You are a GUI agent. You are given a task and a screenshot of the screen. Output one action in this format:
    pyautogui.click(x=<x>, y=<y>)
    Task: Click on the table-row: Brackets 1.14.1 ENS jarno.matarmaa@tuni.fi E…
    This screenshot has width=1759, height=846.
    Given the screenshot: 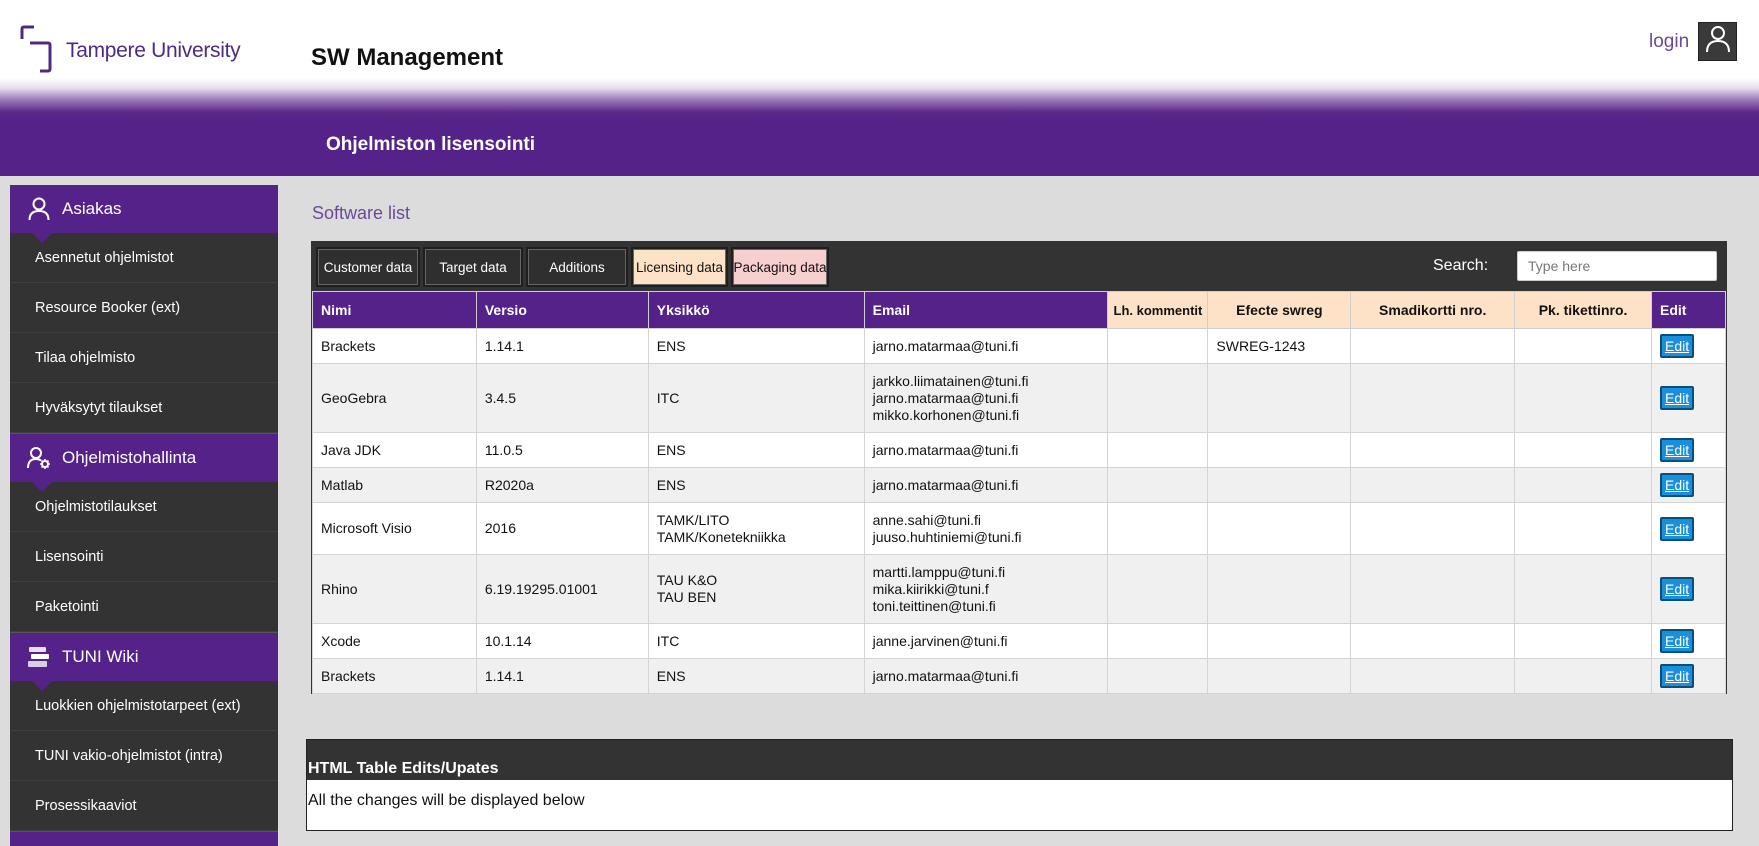 What is the action you would take?
    pyautogui.click(x=1019, y=676)
    